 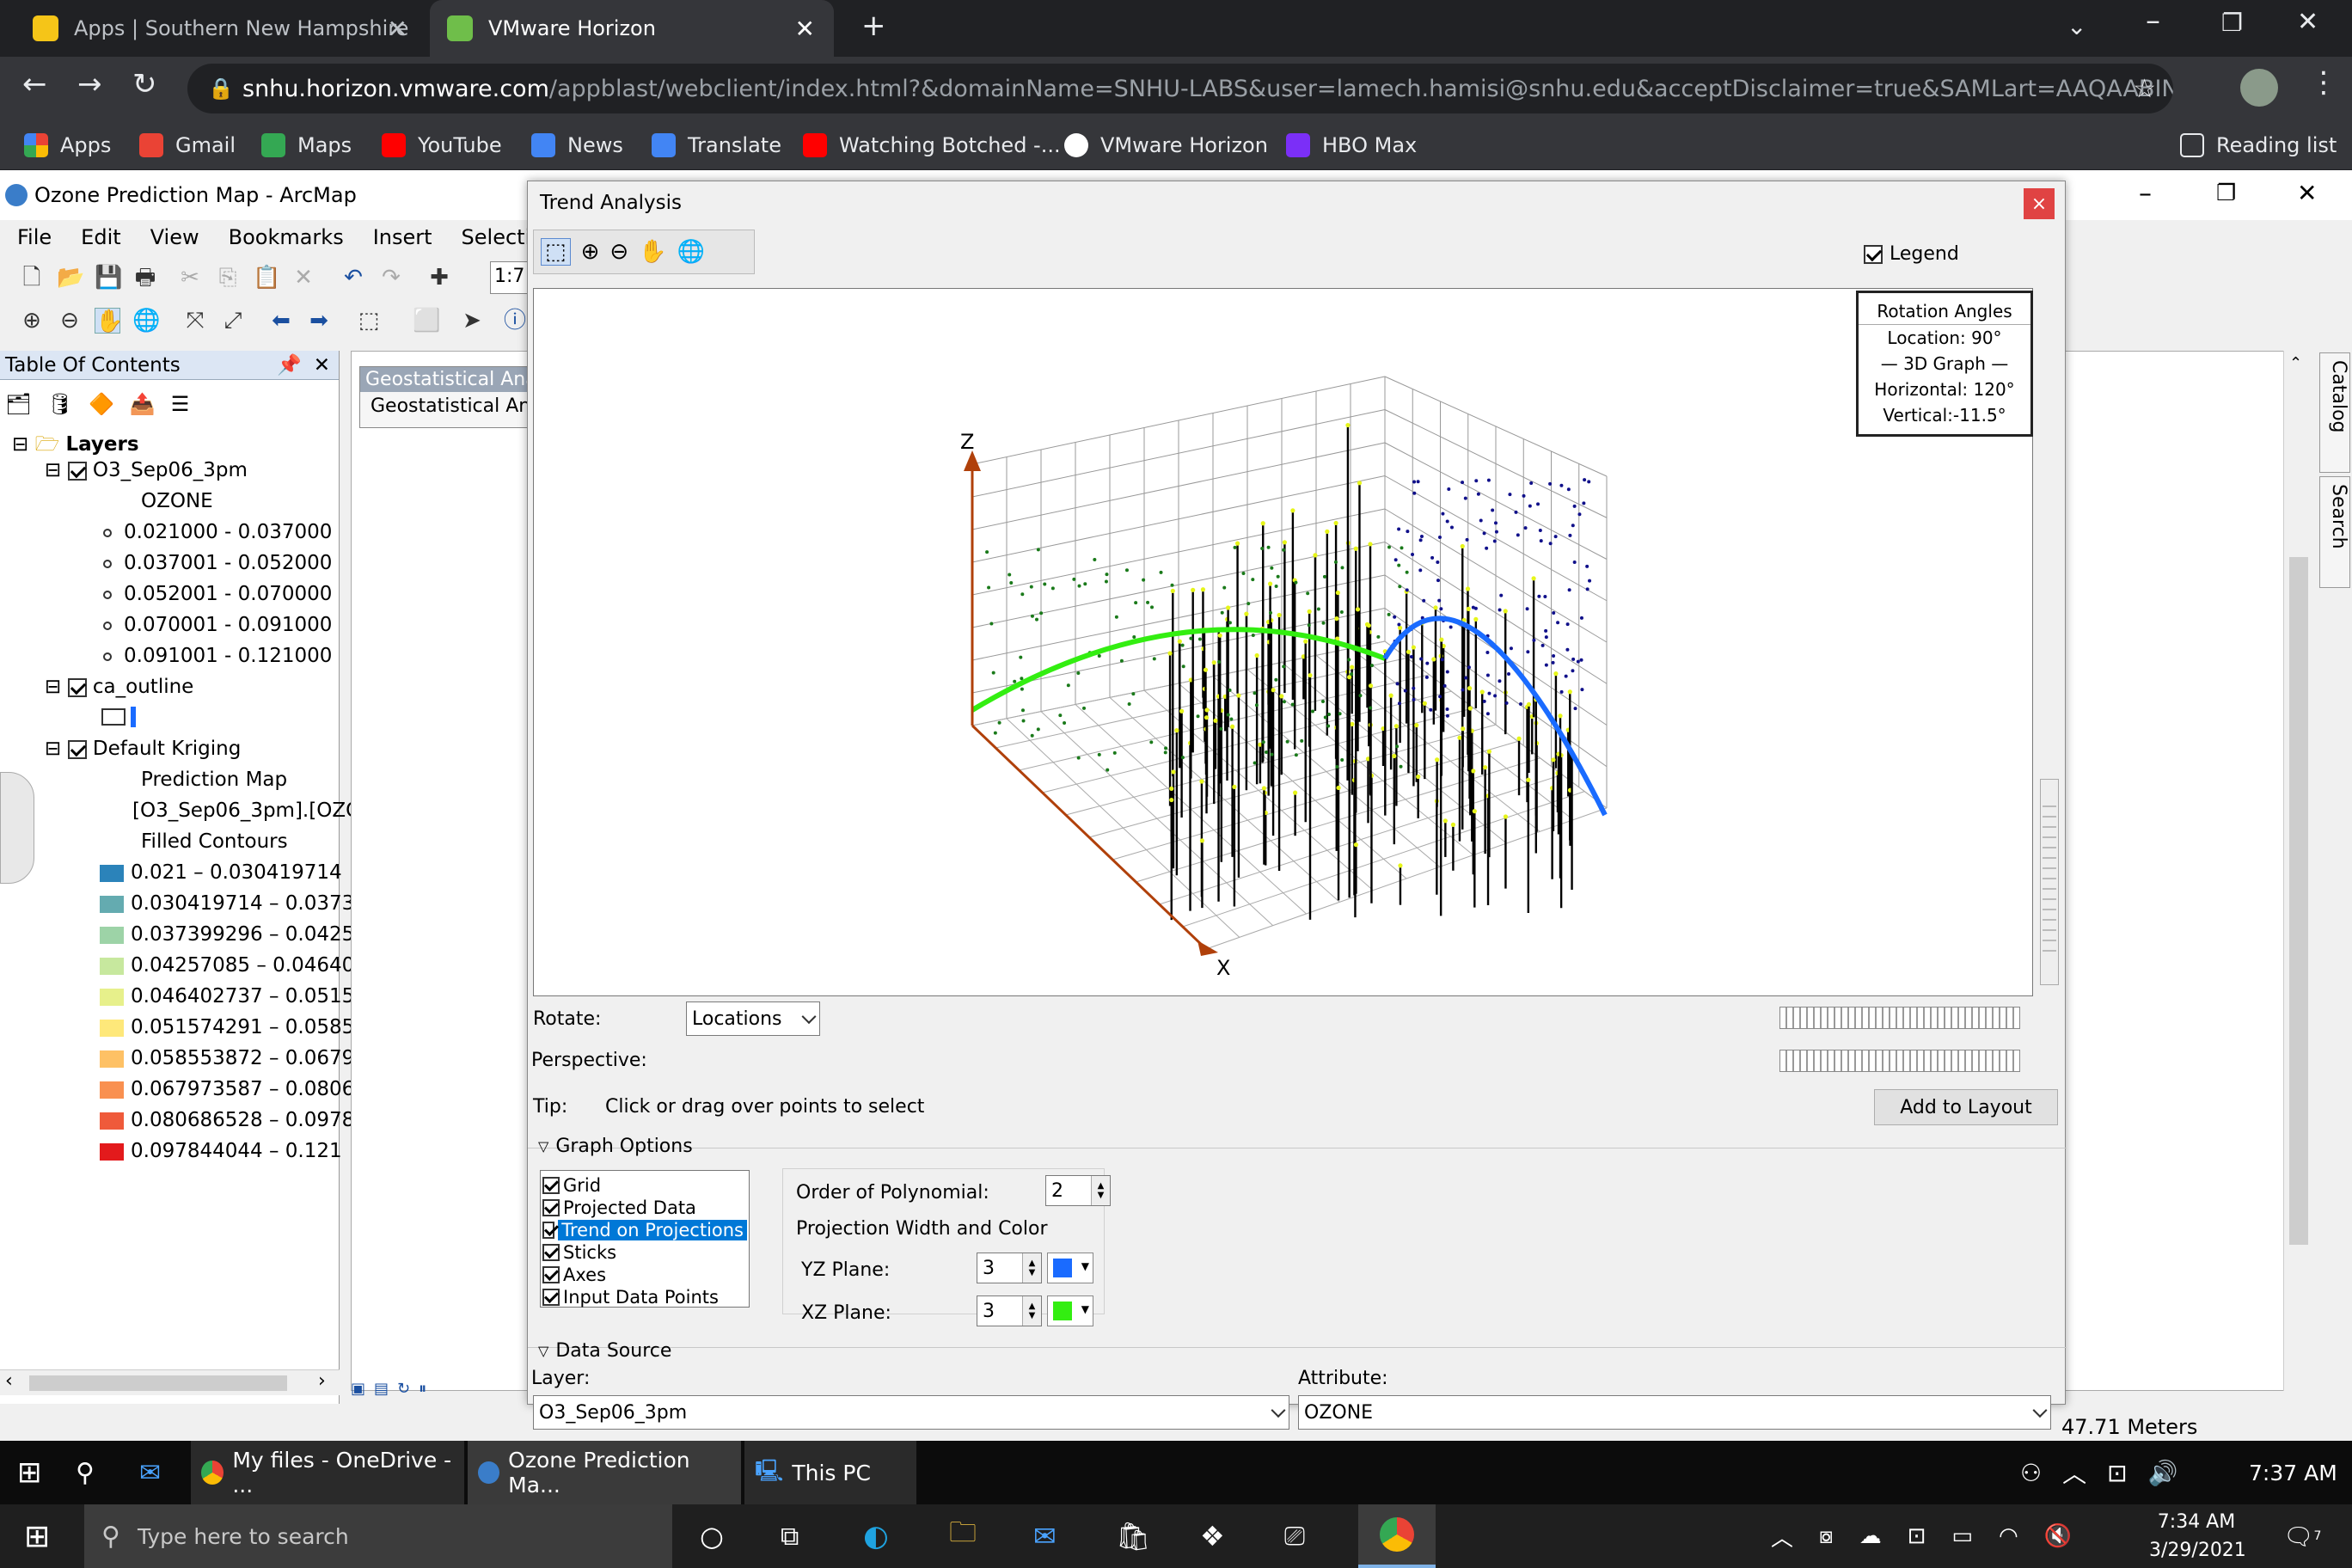 I want to click on onedrive-icon: ☁, so click(x=1871, y=1536).